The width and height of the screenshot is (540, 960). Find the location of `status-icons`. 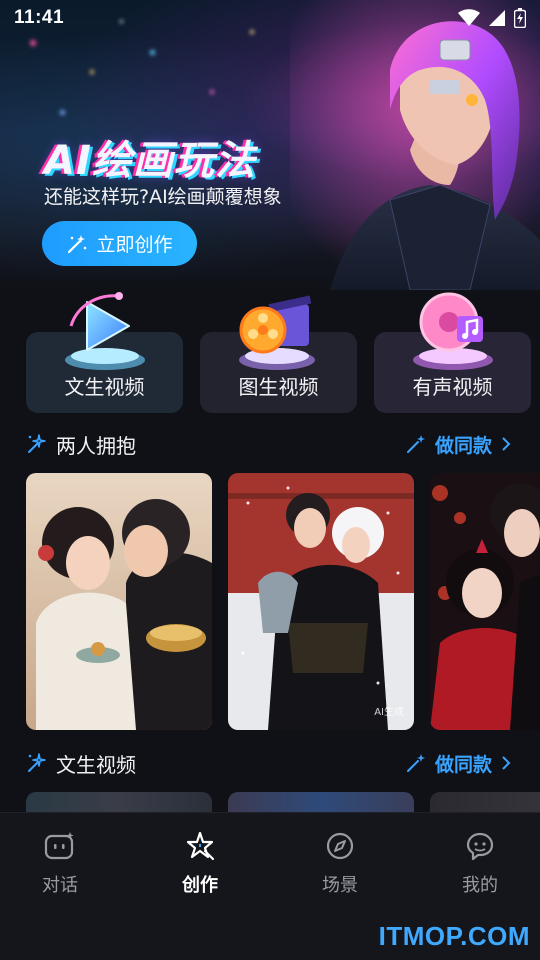

status-icons is located at coordinates (492, 18).